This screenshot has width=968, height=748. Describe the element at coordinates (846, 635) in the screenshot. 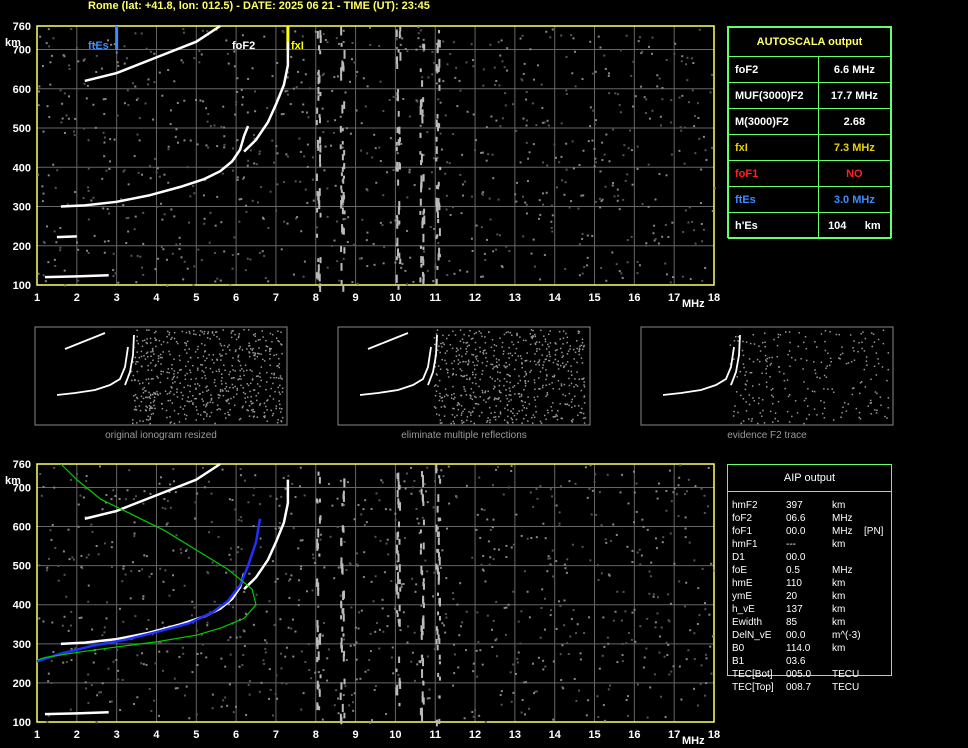

I see `aip-param-unit: m^(-3)` at that location.